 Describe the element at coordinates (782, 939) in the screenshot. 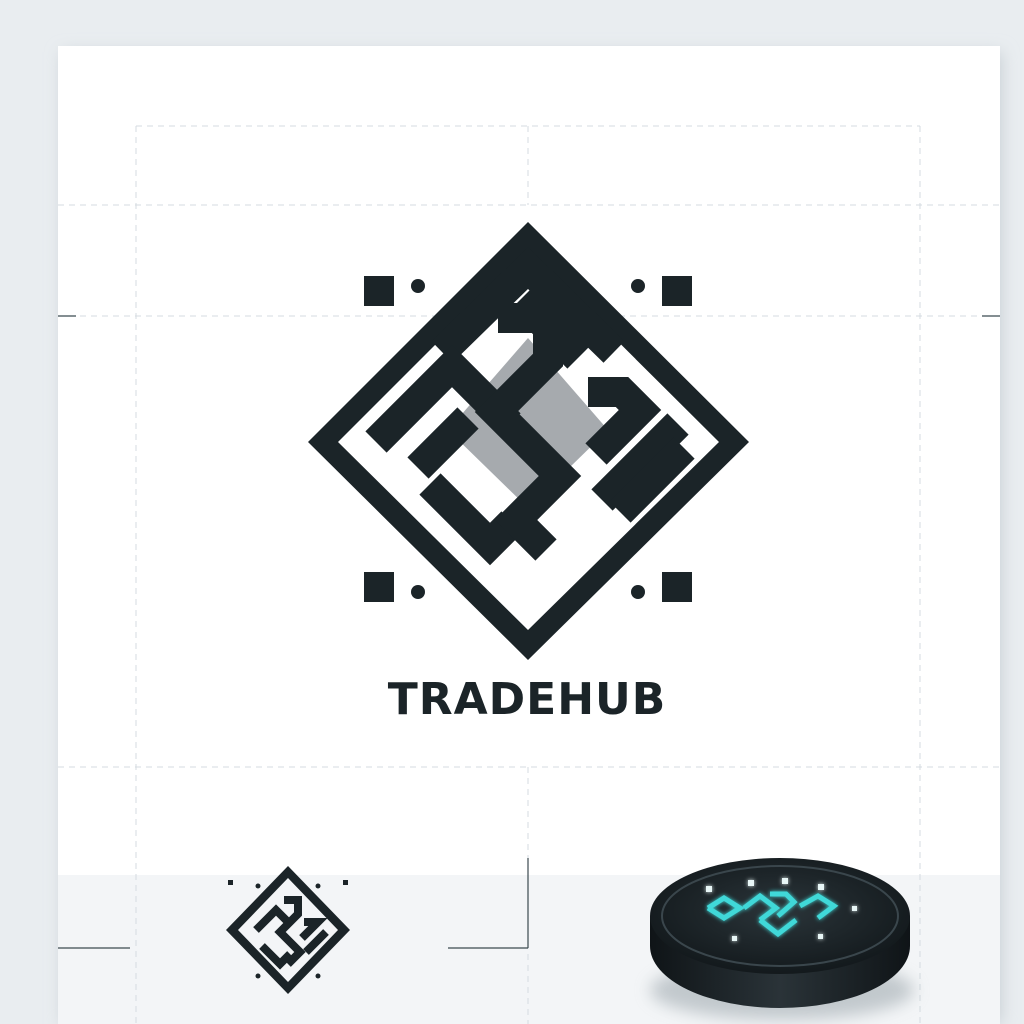

I see `coin-mockup` at that location.